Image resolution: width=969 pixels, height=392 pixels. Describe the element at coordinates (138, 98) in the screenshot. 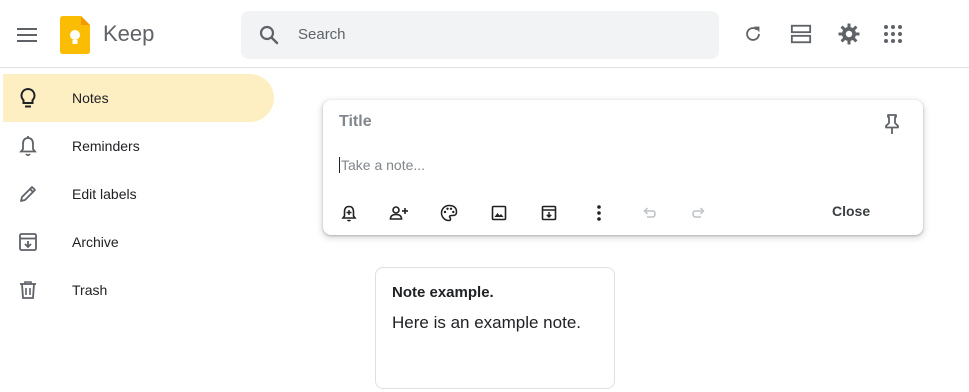

I see `sidebar-item-notes: Notes` at that location.